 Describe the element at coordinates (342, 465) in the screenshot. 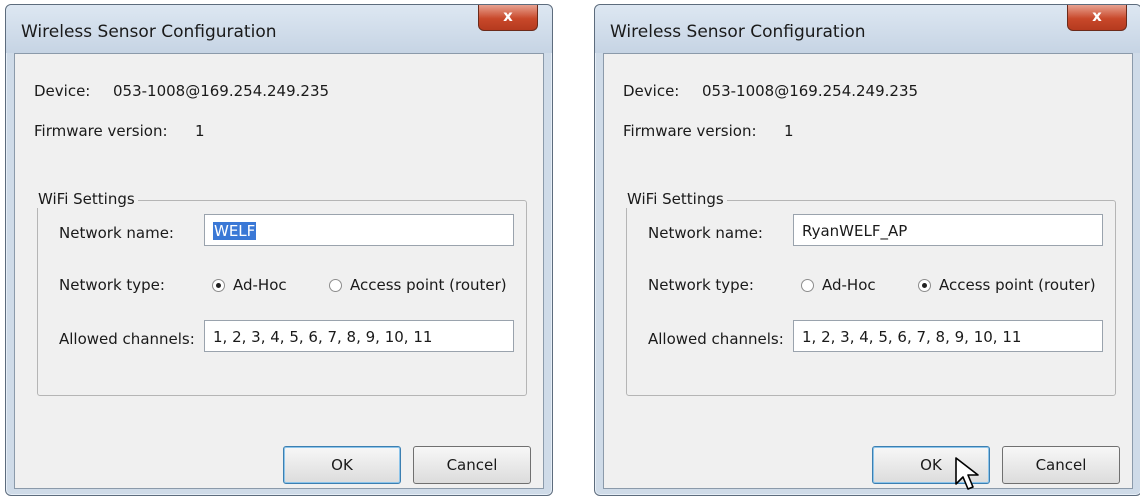

I see `ok-button: OK` at that location.